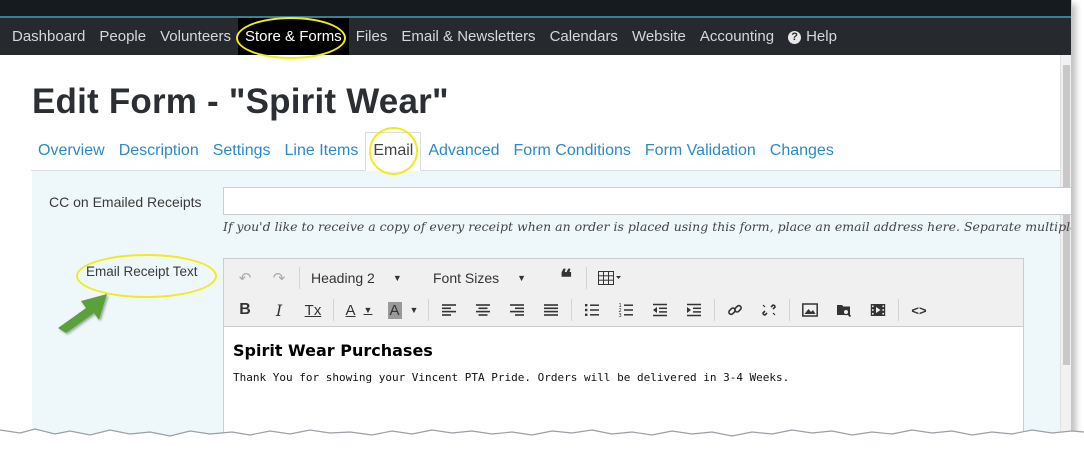  I want to click on tab-form-validation: Form Validation, so click(700, 151).